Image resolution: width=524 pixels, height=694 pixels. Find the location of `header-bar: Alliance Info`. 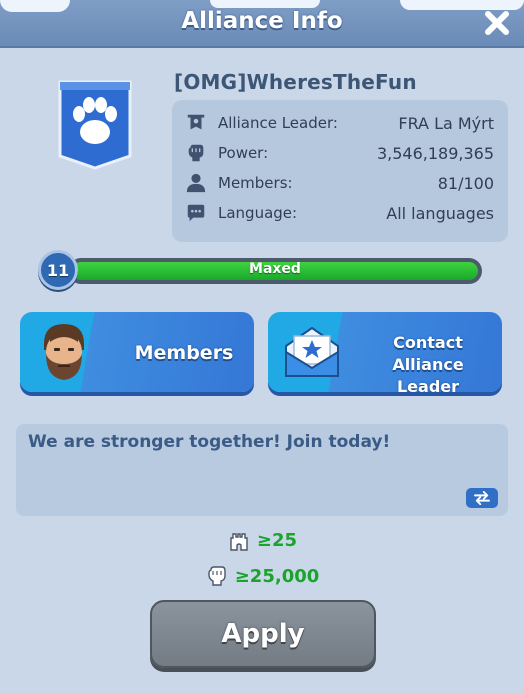

header-bar: Alliance Info is located at coordinates (262, 24).